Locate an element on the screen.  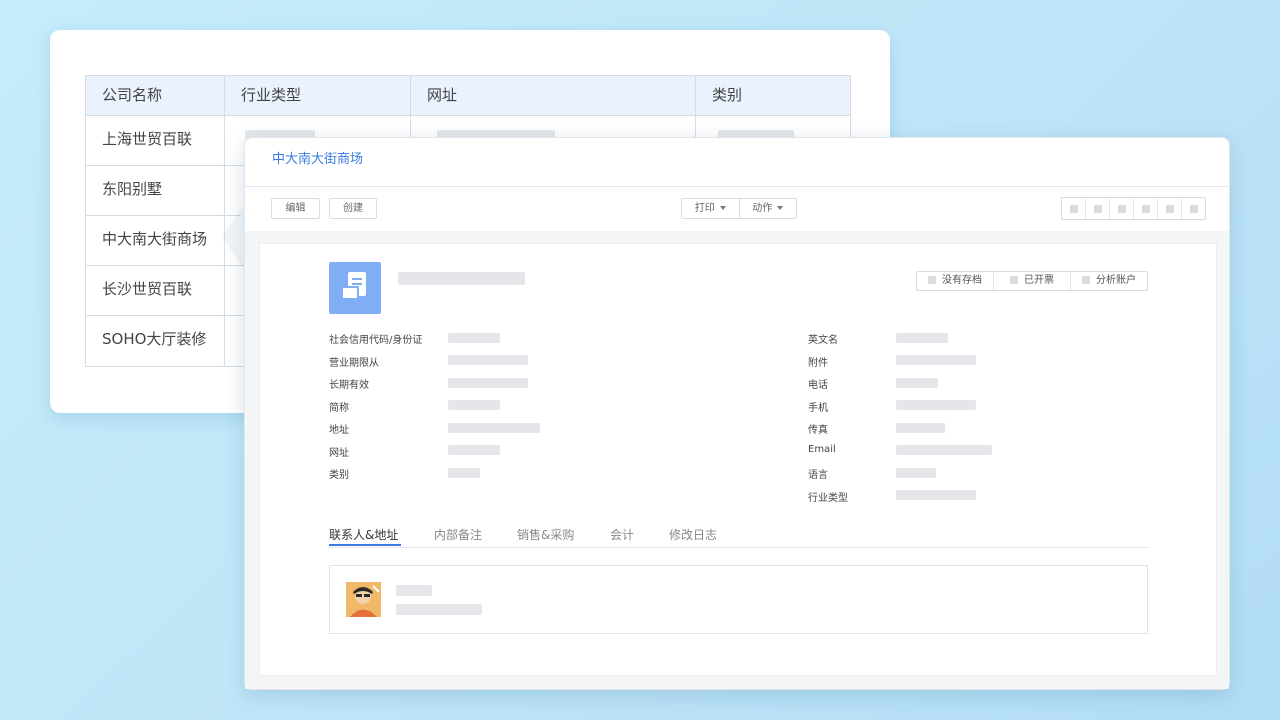
field-value-language is located at coordinates (916, 473).